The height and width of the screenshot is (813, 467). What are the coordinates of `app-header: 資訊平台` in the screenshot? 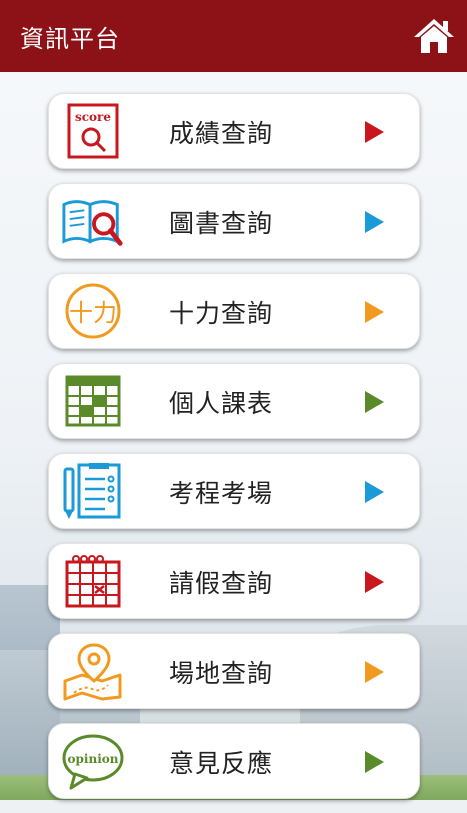 It's located at (233, 36).